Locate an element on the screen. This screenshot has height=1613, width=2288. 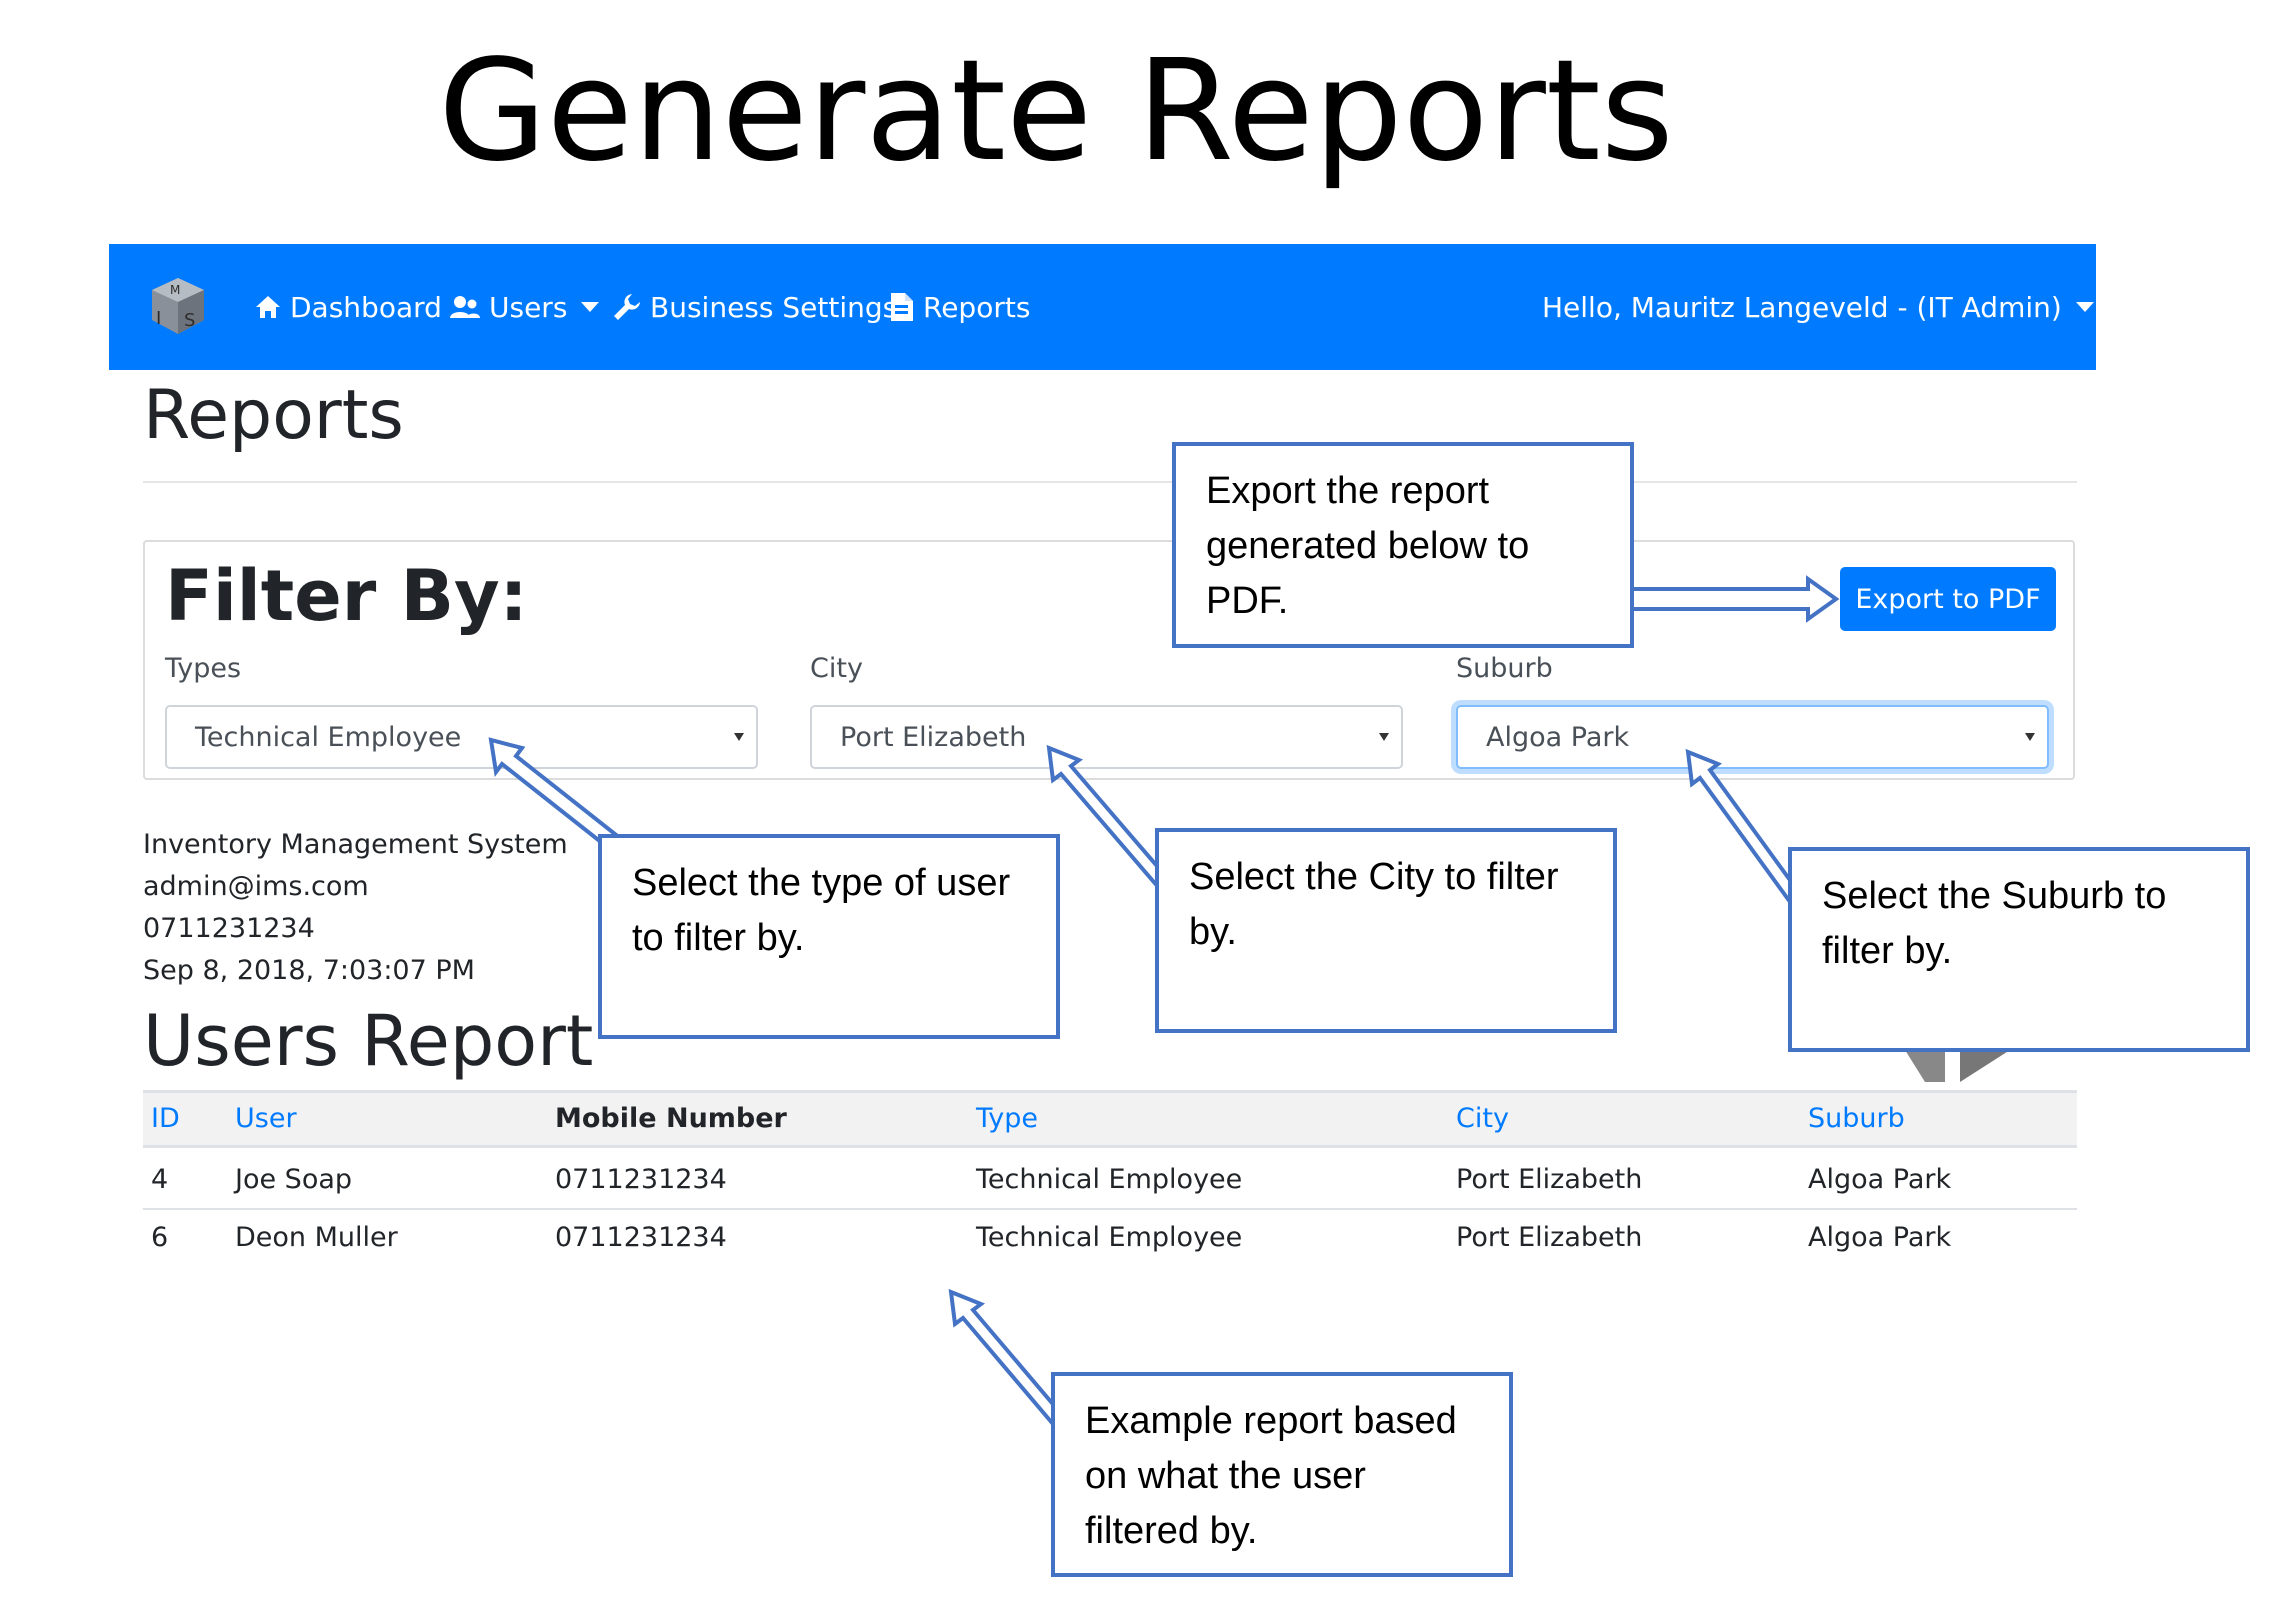
callout-city: Select the City to filter by. is located at coordinates (1386, 930).